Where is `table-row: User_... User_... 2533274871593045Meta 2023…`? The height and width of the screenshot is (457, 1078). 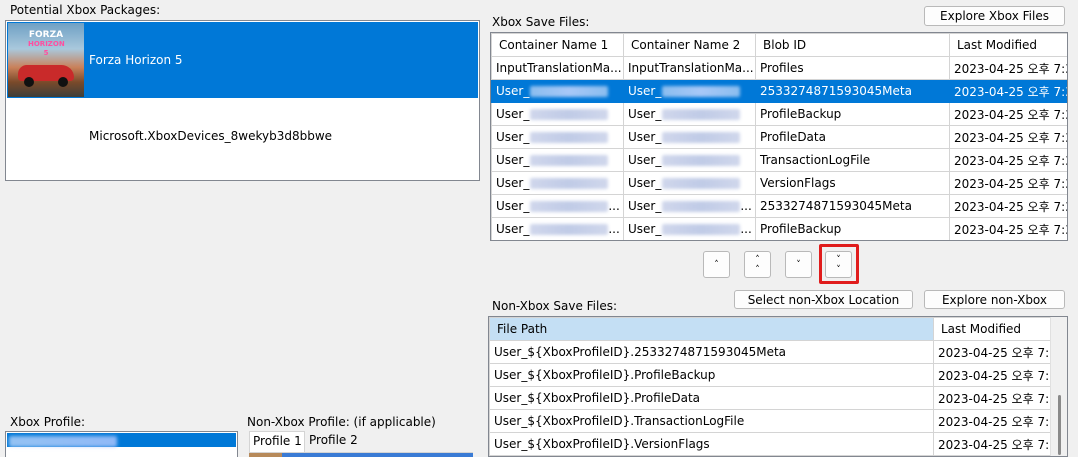 table-row: User_... User_... 2533274871593045Meta 2023… is located at coordinates (779, 206).